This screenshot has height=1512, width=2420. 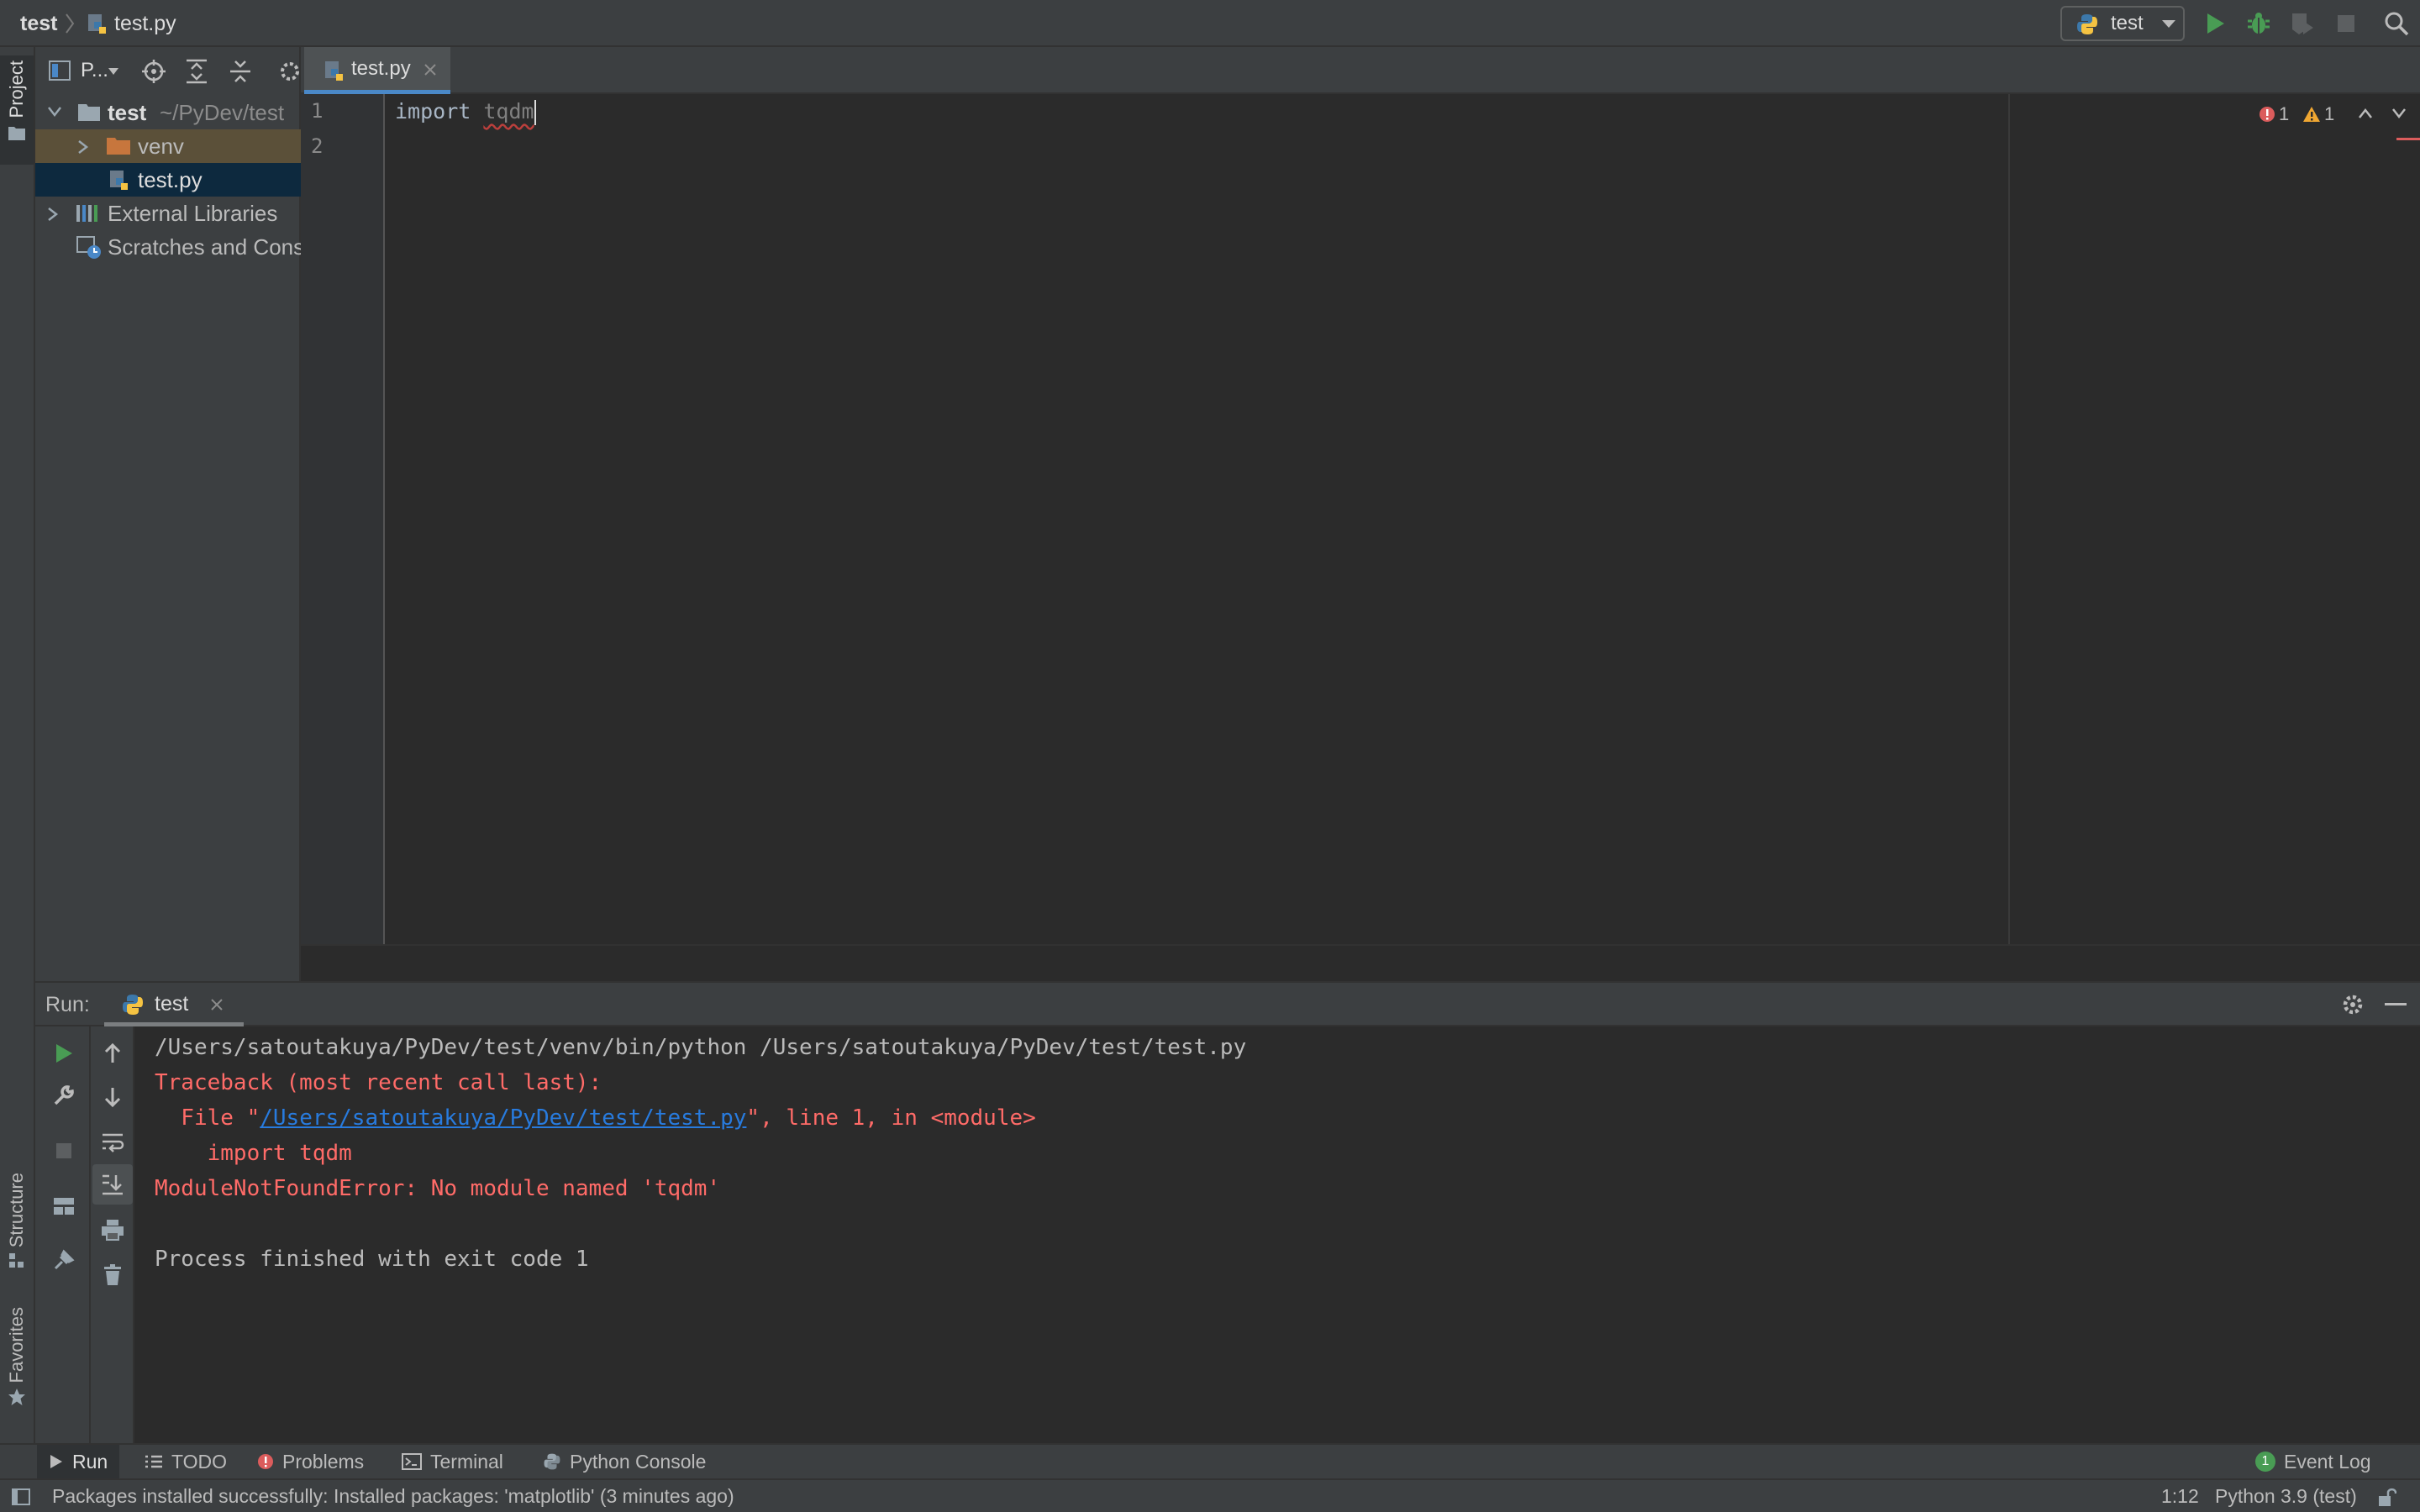 I want to click on trash-icon, so click(x=113, y=1274).